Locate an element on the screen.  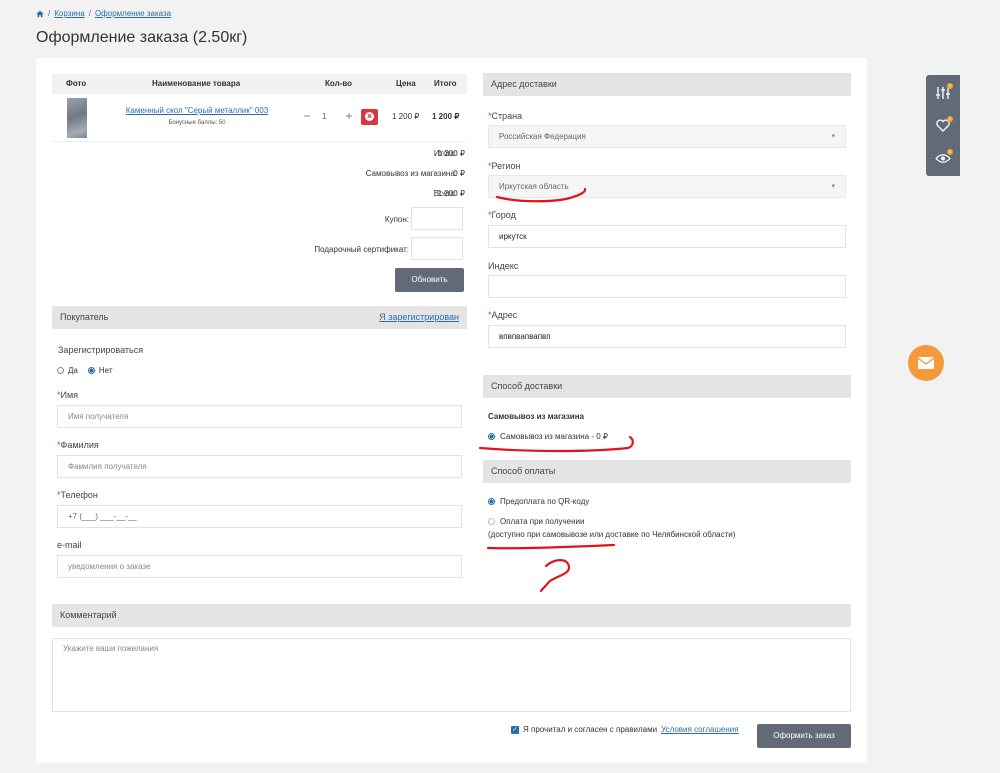
coupon-input is located at coordinates (437, 218).